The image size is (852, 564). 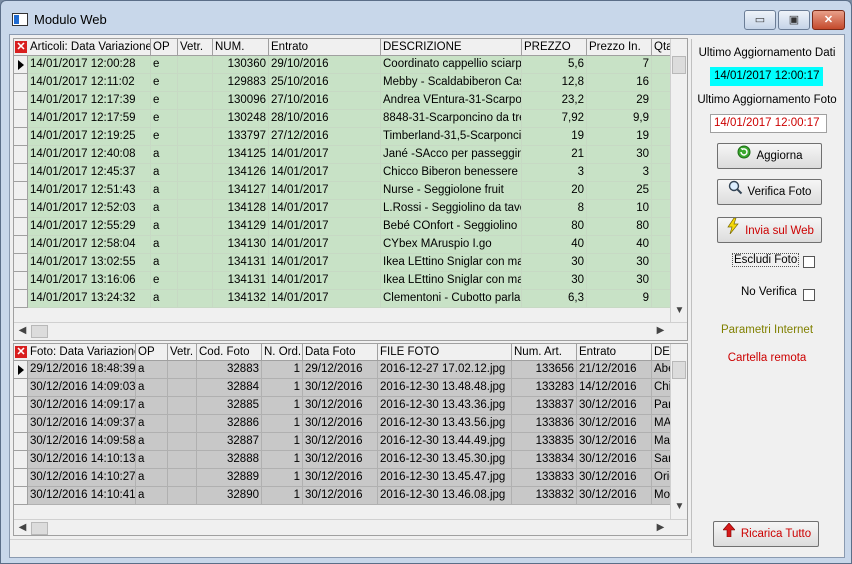 I want to click on table-cell: 134126, so click(x=241, y=173).